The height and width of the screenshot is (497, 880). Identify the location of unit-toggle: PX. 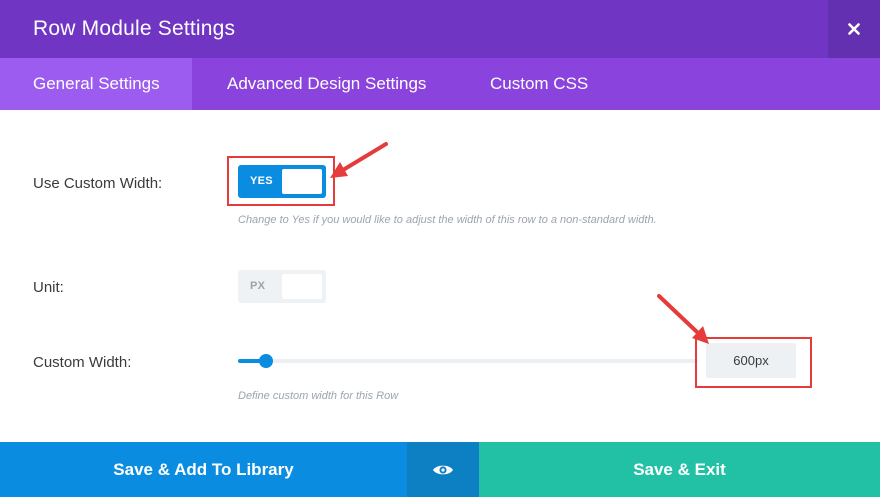
(282, 286).